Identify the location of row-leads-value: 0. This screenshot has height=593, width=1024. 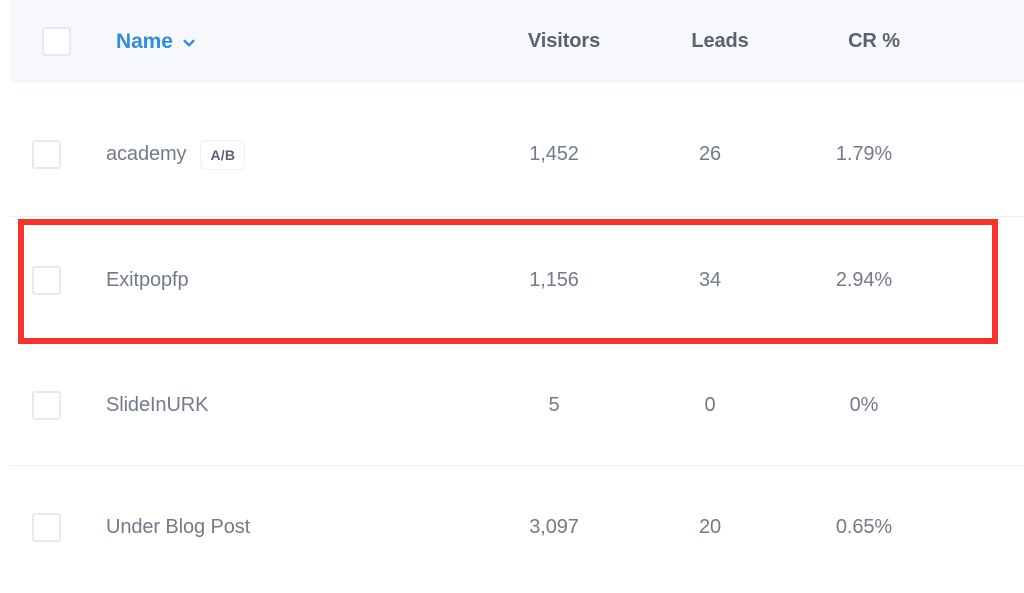
(710, 405).